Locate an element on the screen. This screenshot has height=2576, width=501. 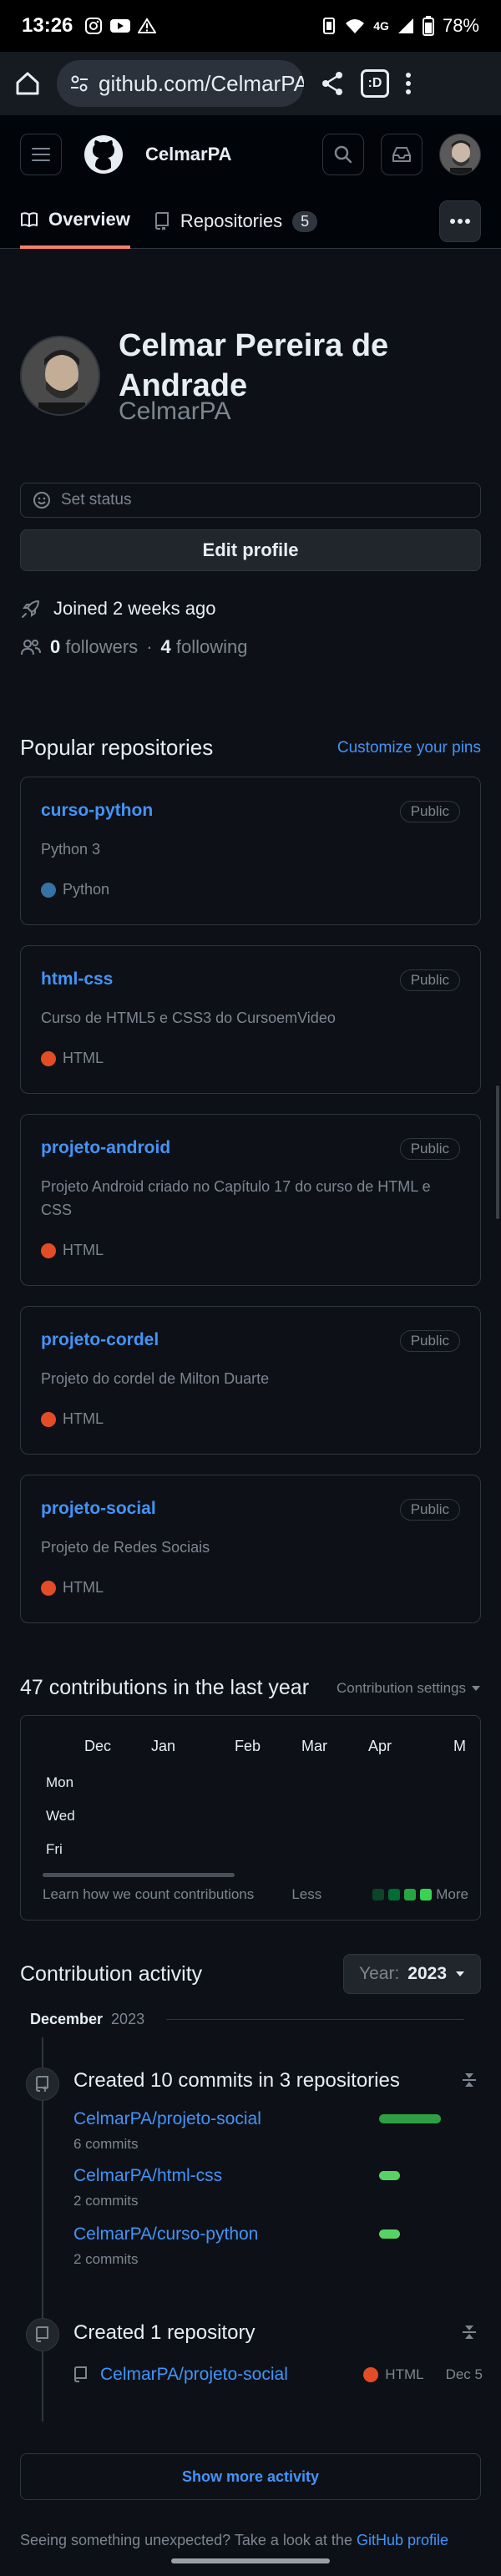
book-icon is located at coordinates (29, 219).